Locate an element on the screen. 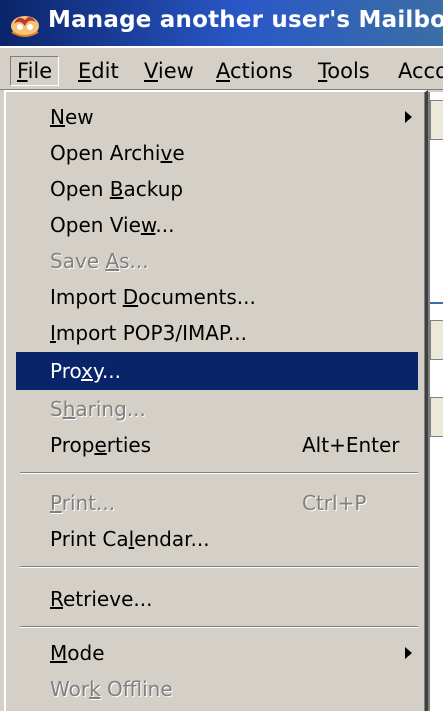  menu-accounts: Acco is located at coordinates (417, 71).